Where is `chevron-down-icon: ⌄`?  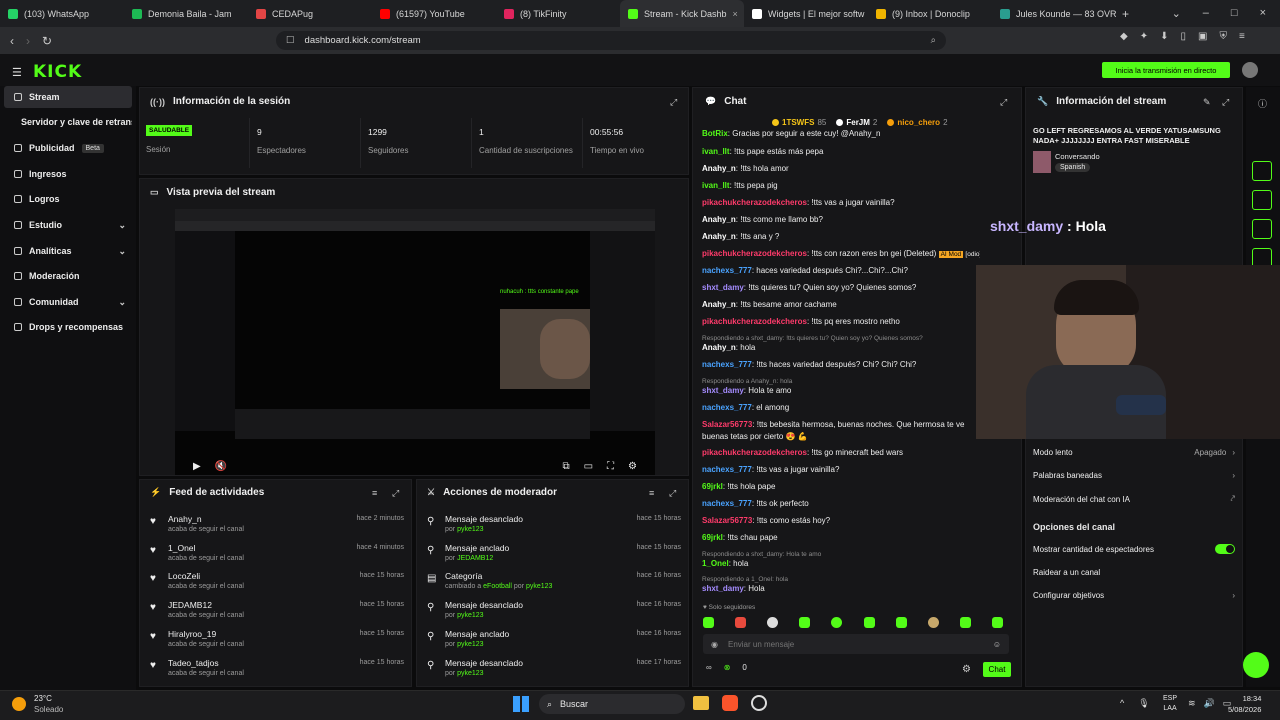 chevron-down-icon: ⌄ is located at coordinates (1176, 13).